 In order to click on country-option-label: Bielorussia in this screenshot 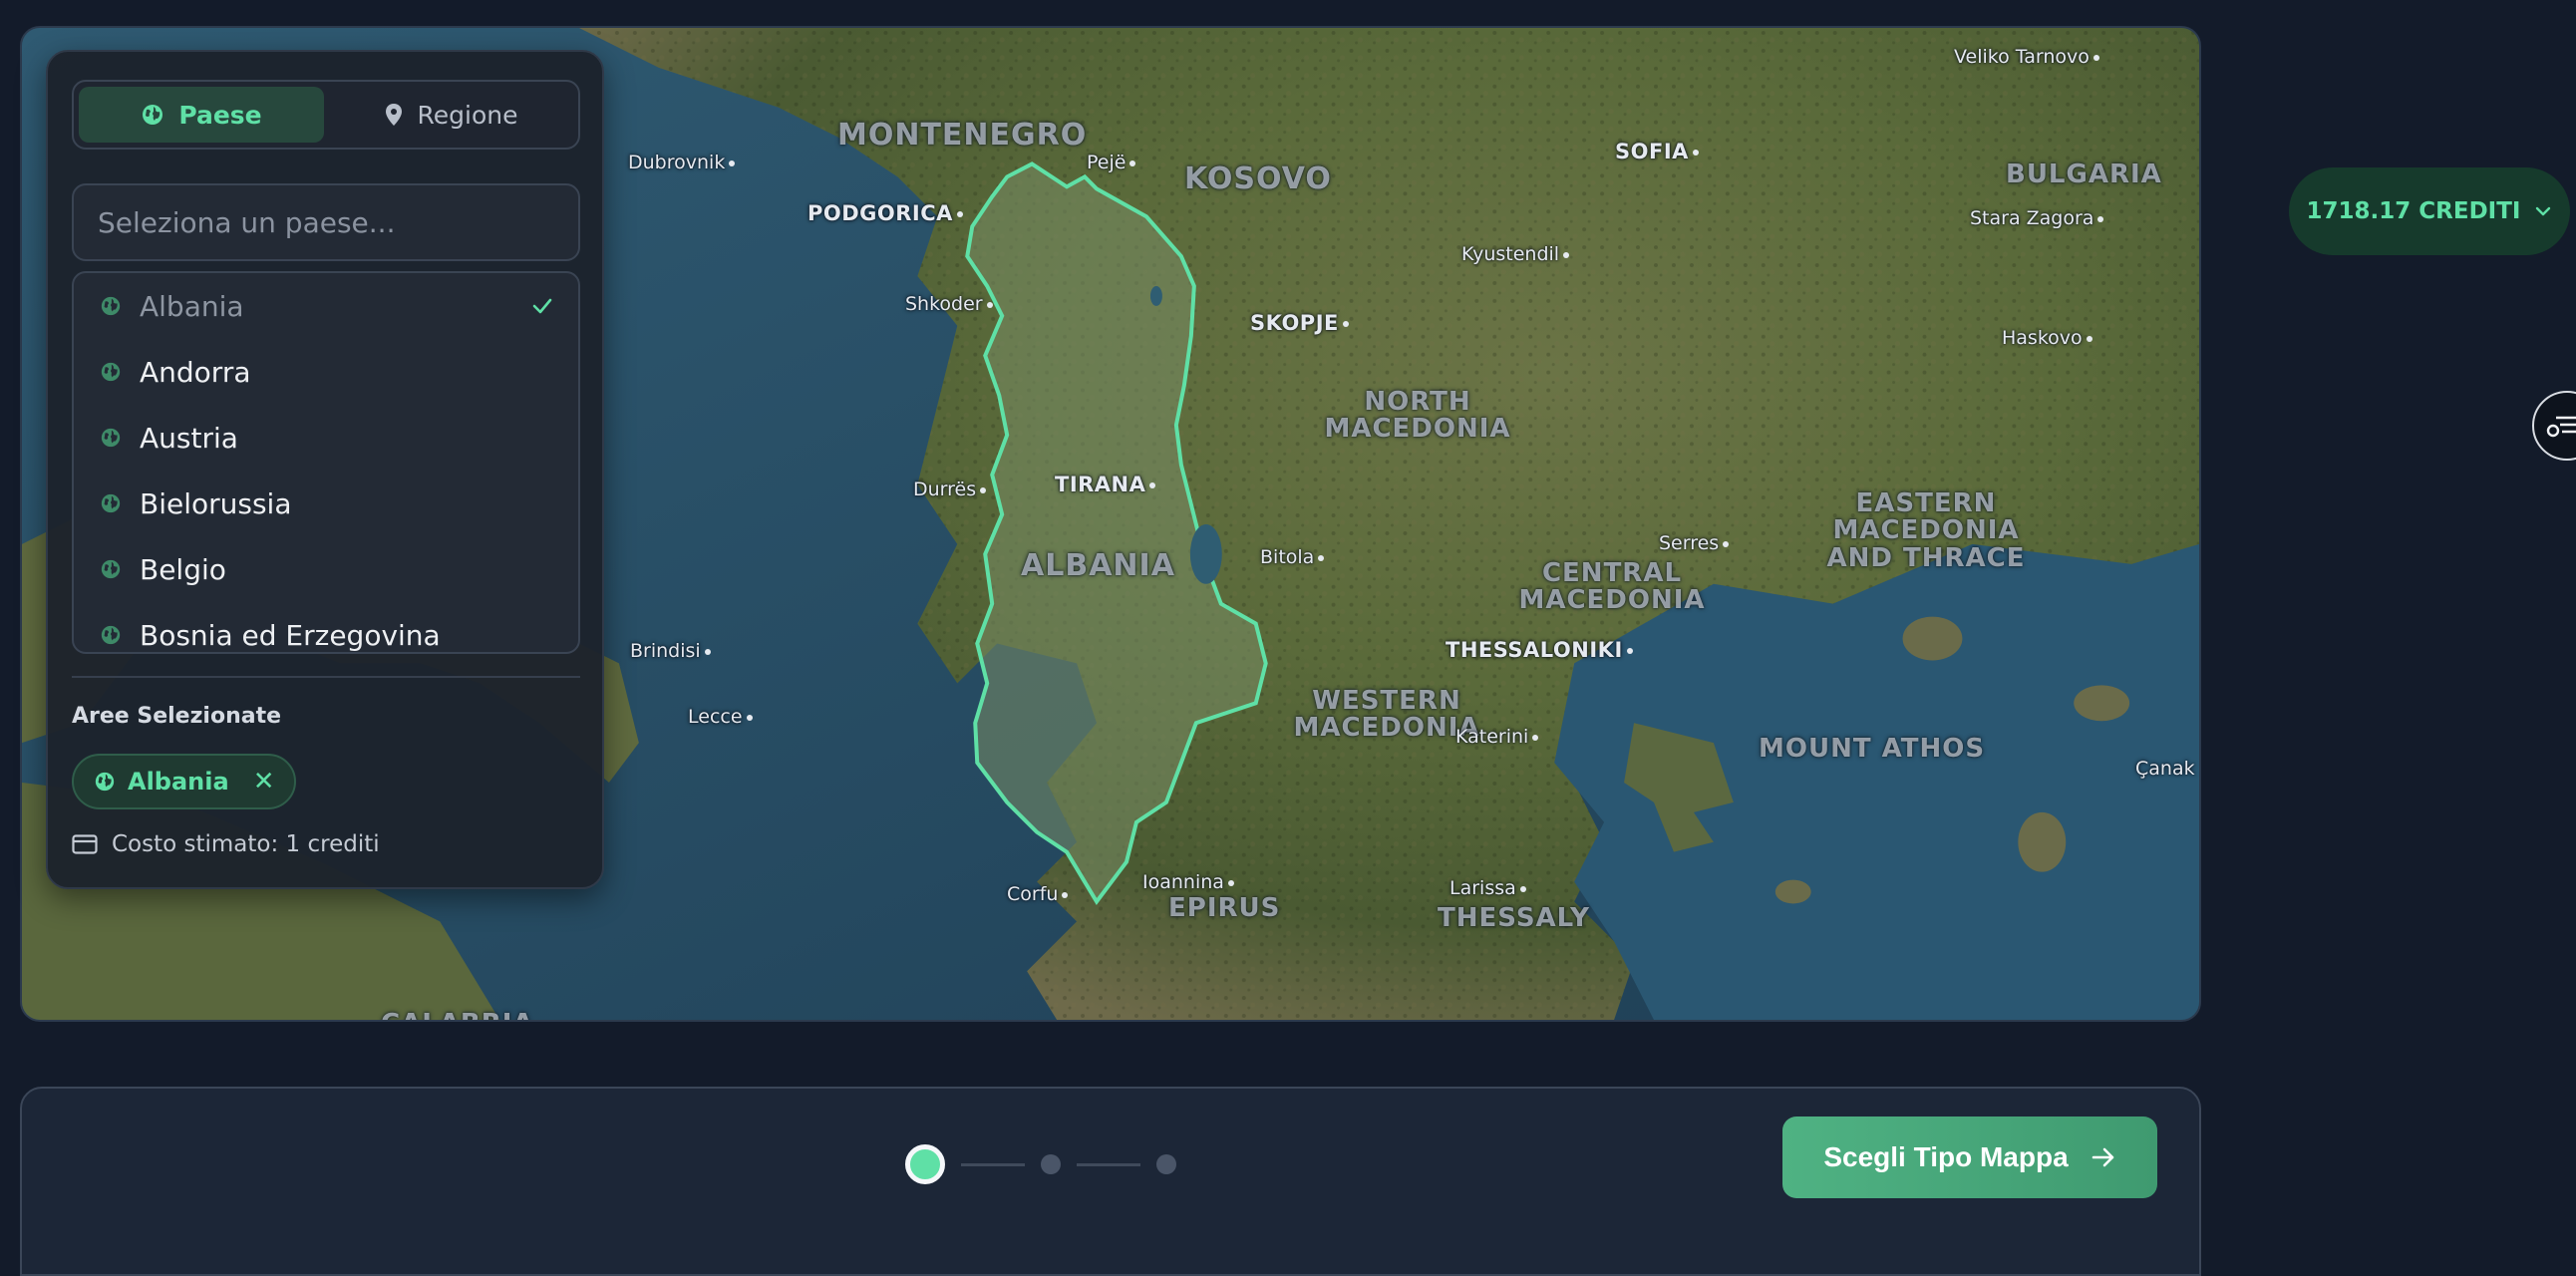, I will do `click(216, 503)`.